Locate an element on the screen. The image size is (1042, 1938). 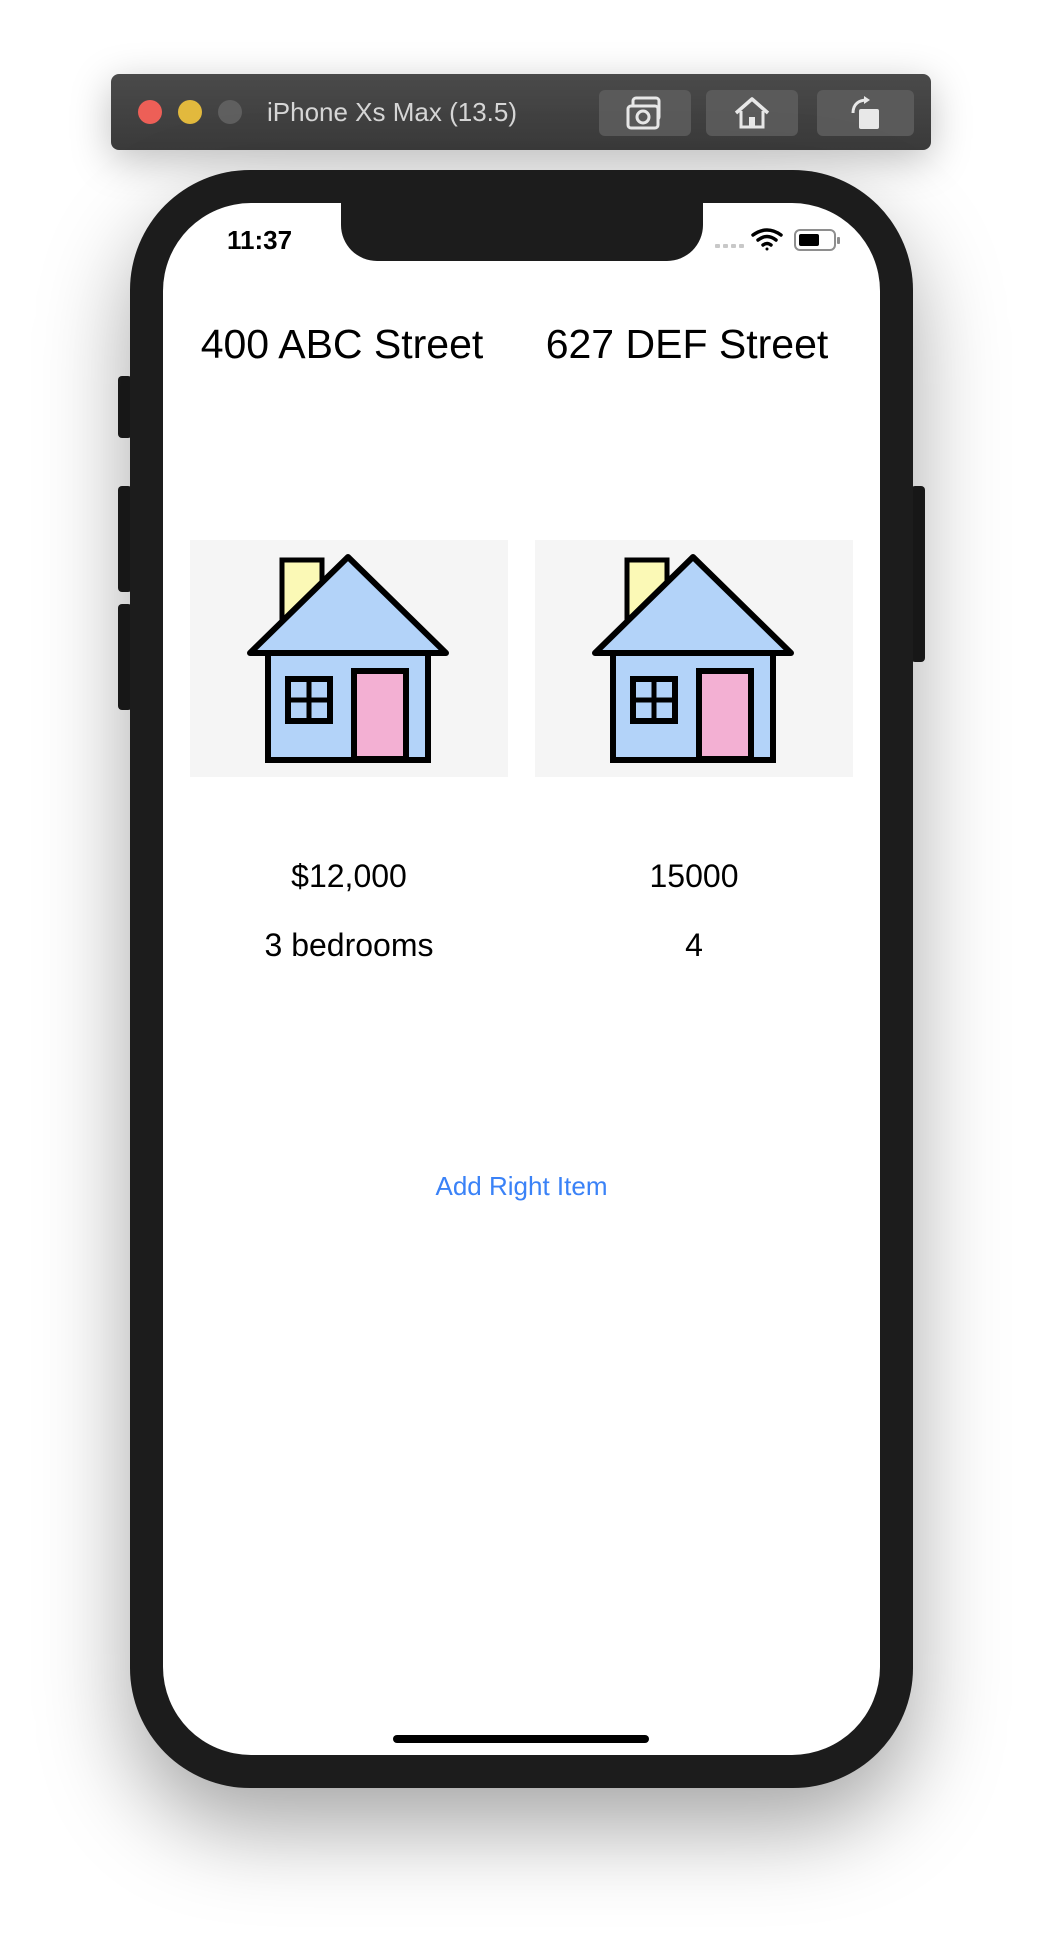
status-icons is located at coordinates (777, 239).